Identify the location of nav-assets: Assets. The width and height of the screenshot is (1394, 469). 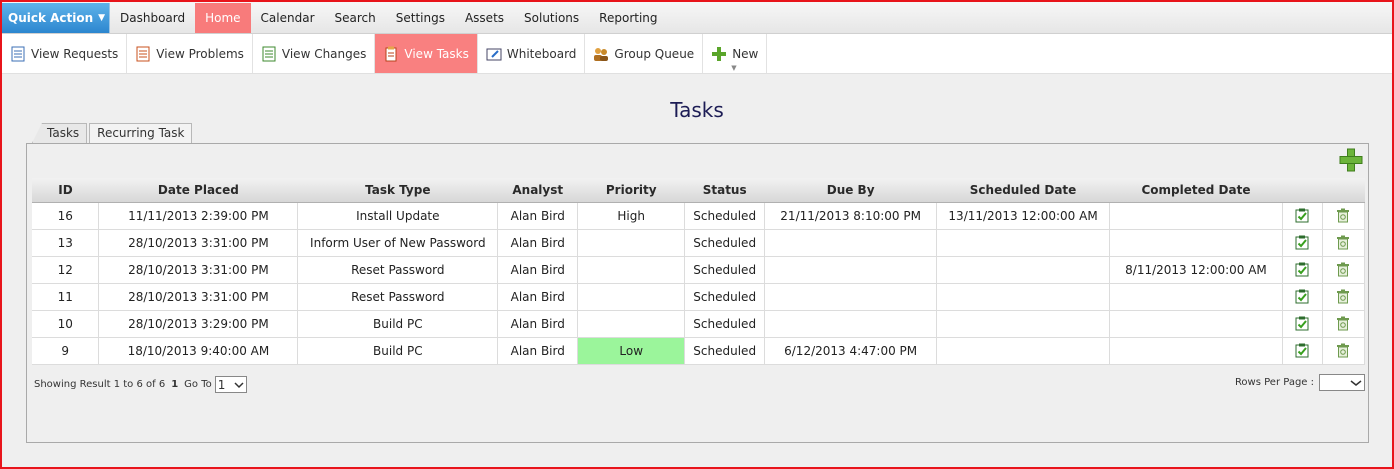
(484, 18).